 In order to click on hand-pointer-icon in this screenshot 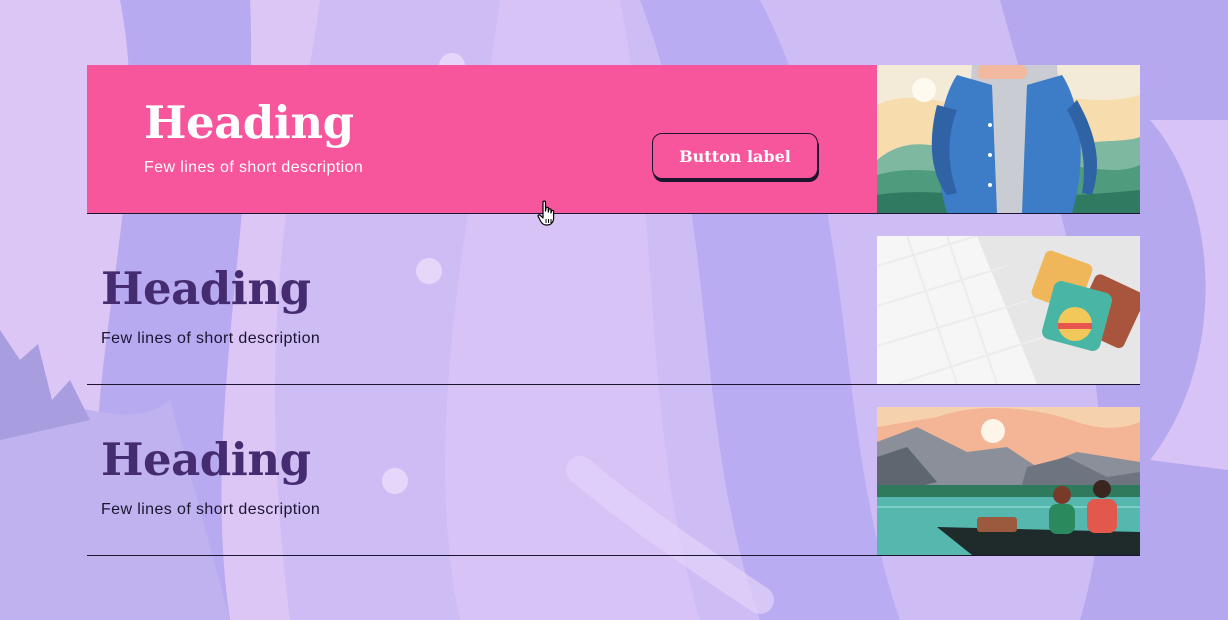, I will do `click(546, 213)`.